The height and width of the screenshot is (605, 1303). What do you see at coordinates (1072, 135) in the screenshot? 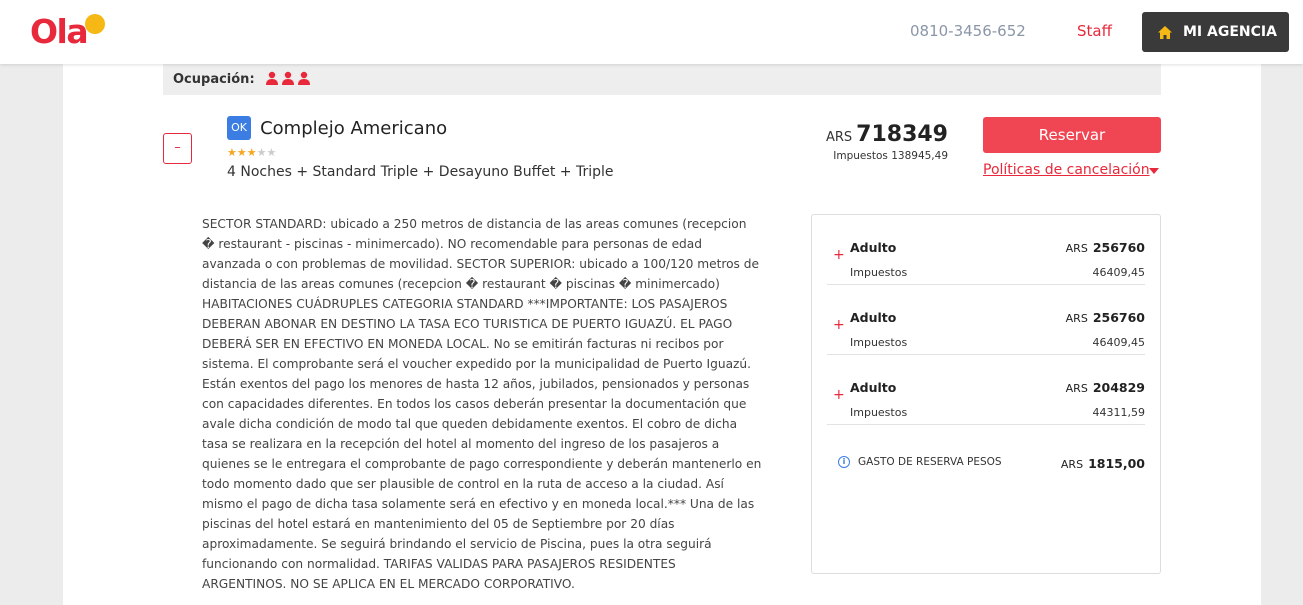
I see `reserve-button: Reservar` at bounding box center [1072, 135].